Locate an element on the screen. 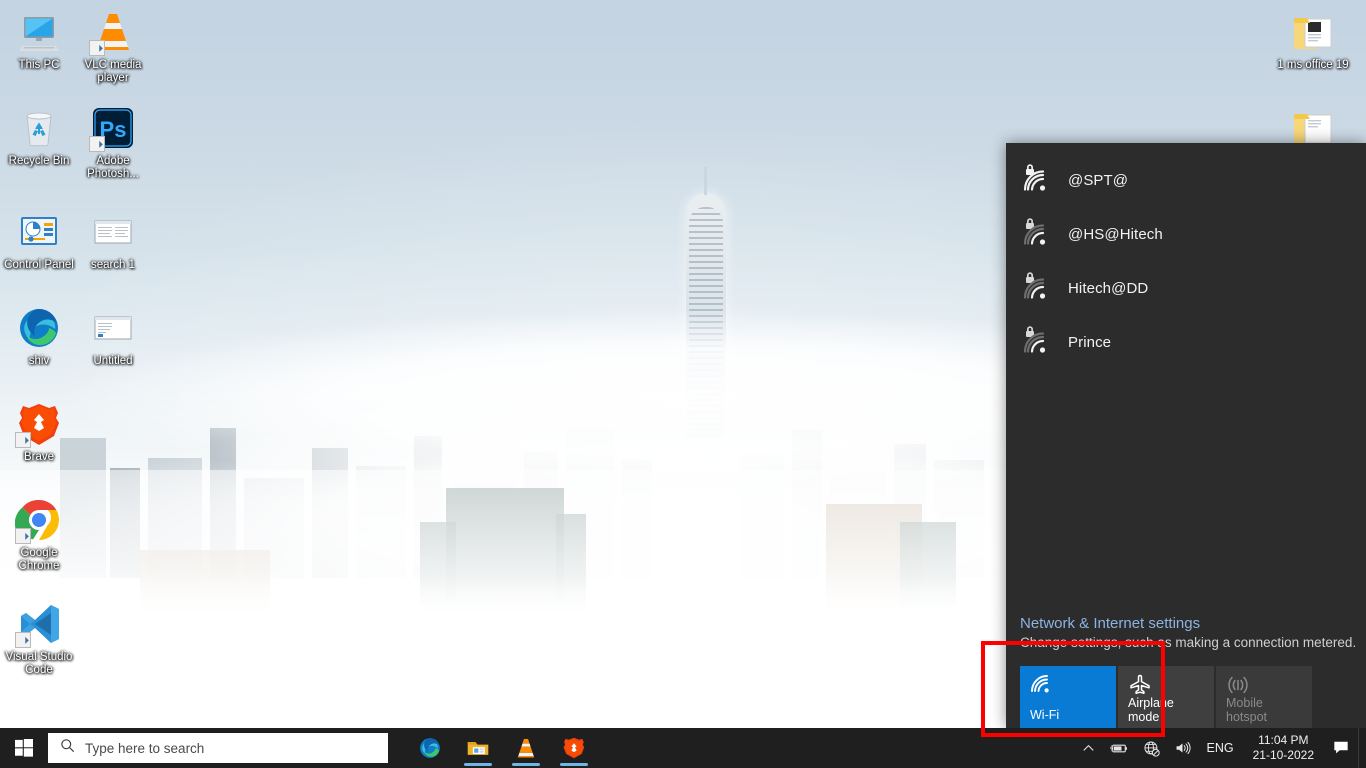  desktop-icon-vscode: Visual Studio Code is located at coordinates (39, 638).